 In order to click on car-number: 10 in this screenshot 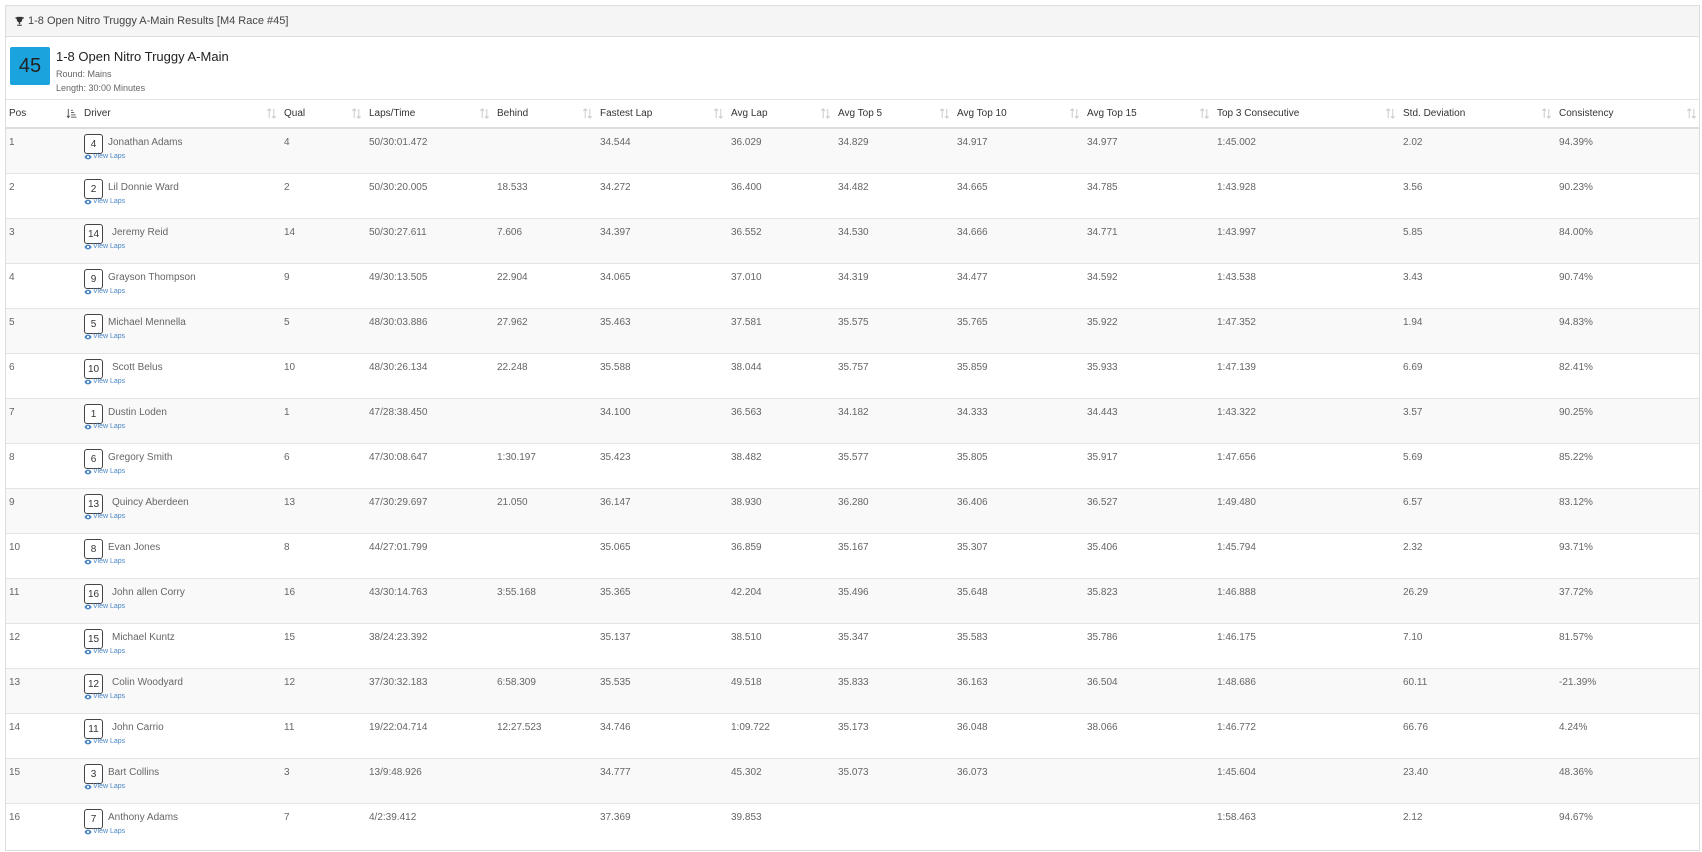, I will do `click(93, 369)`.